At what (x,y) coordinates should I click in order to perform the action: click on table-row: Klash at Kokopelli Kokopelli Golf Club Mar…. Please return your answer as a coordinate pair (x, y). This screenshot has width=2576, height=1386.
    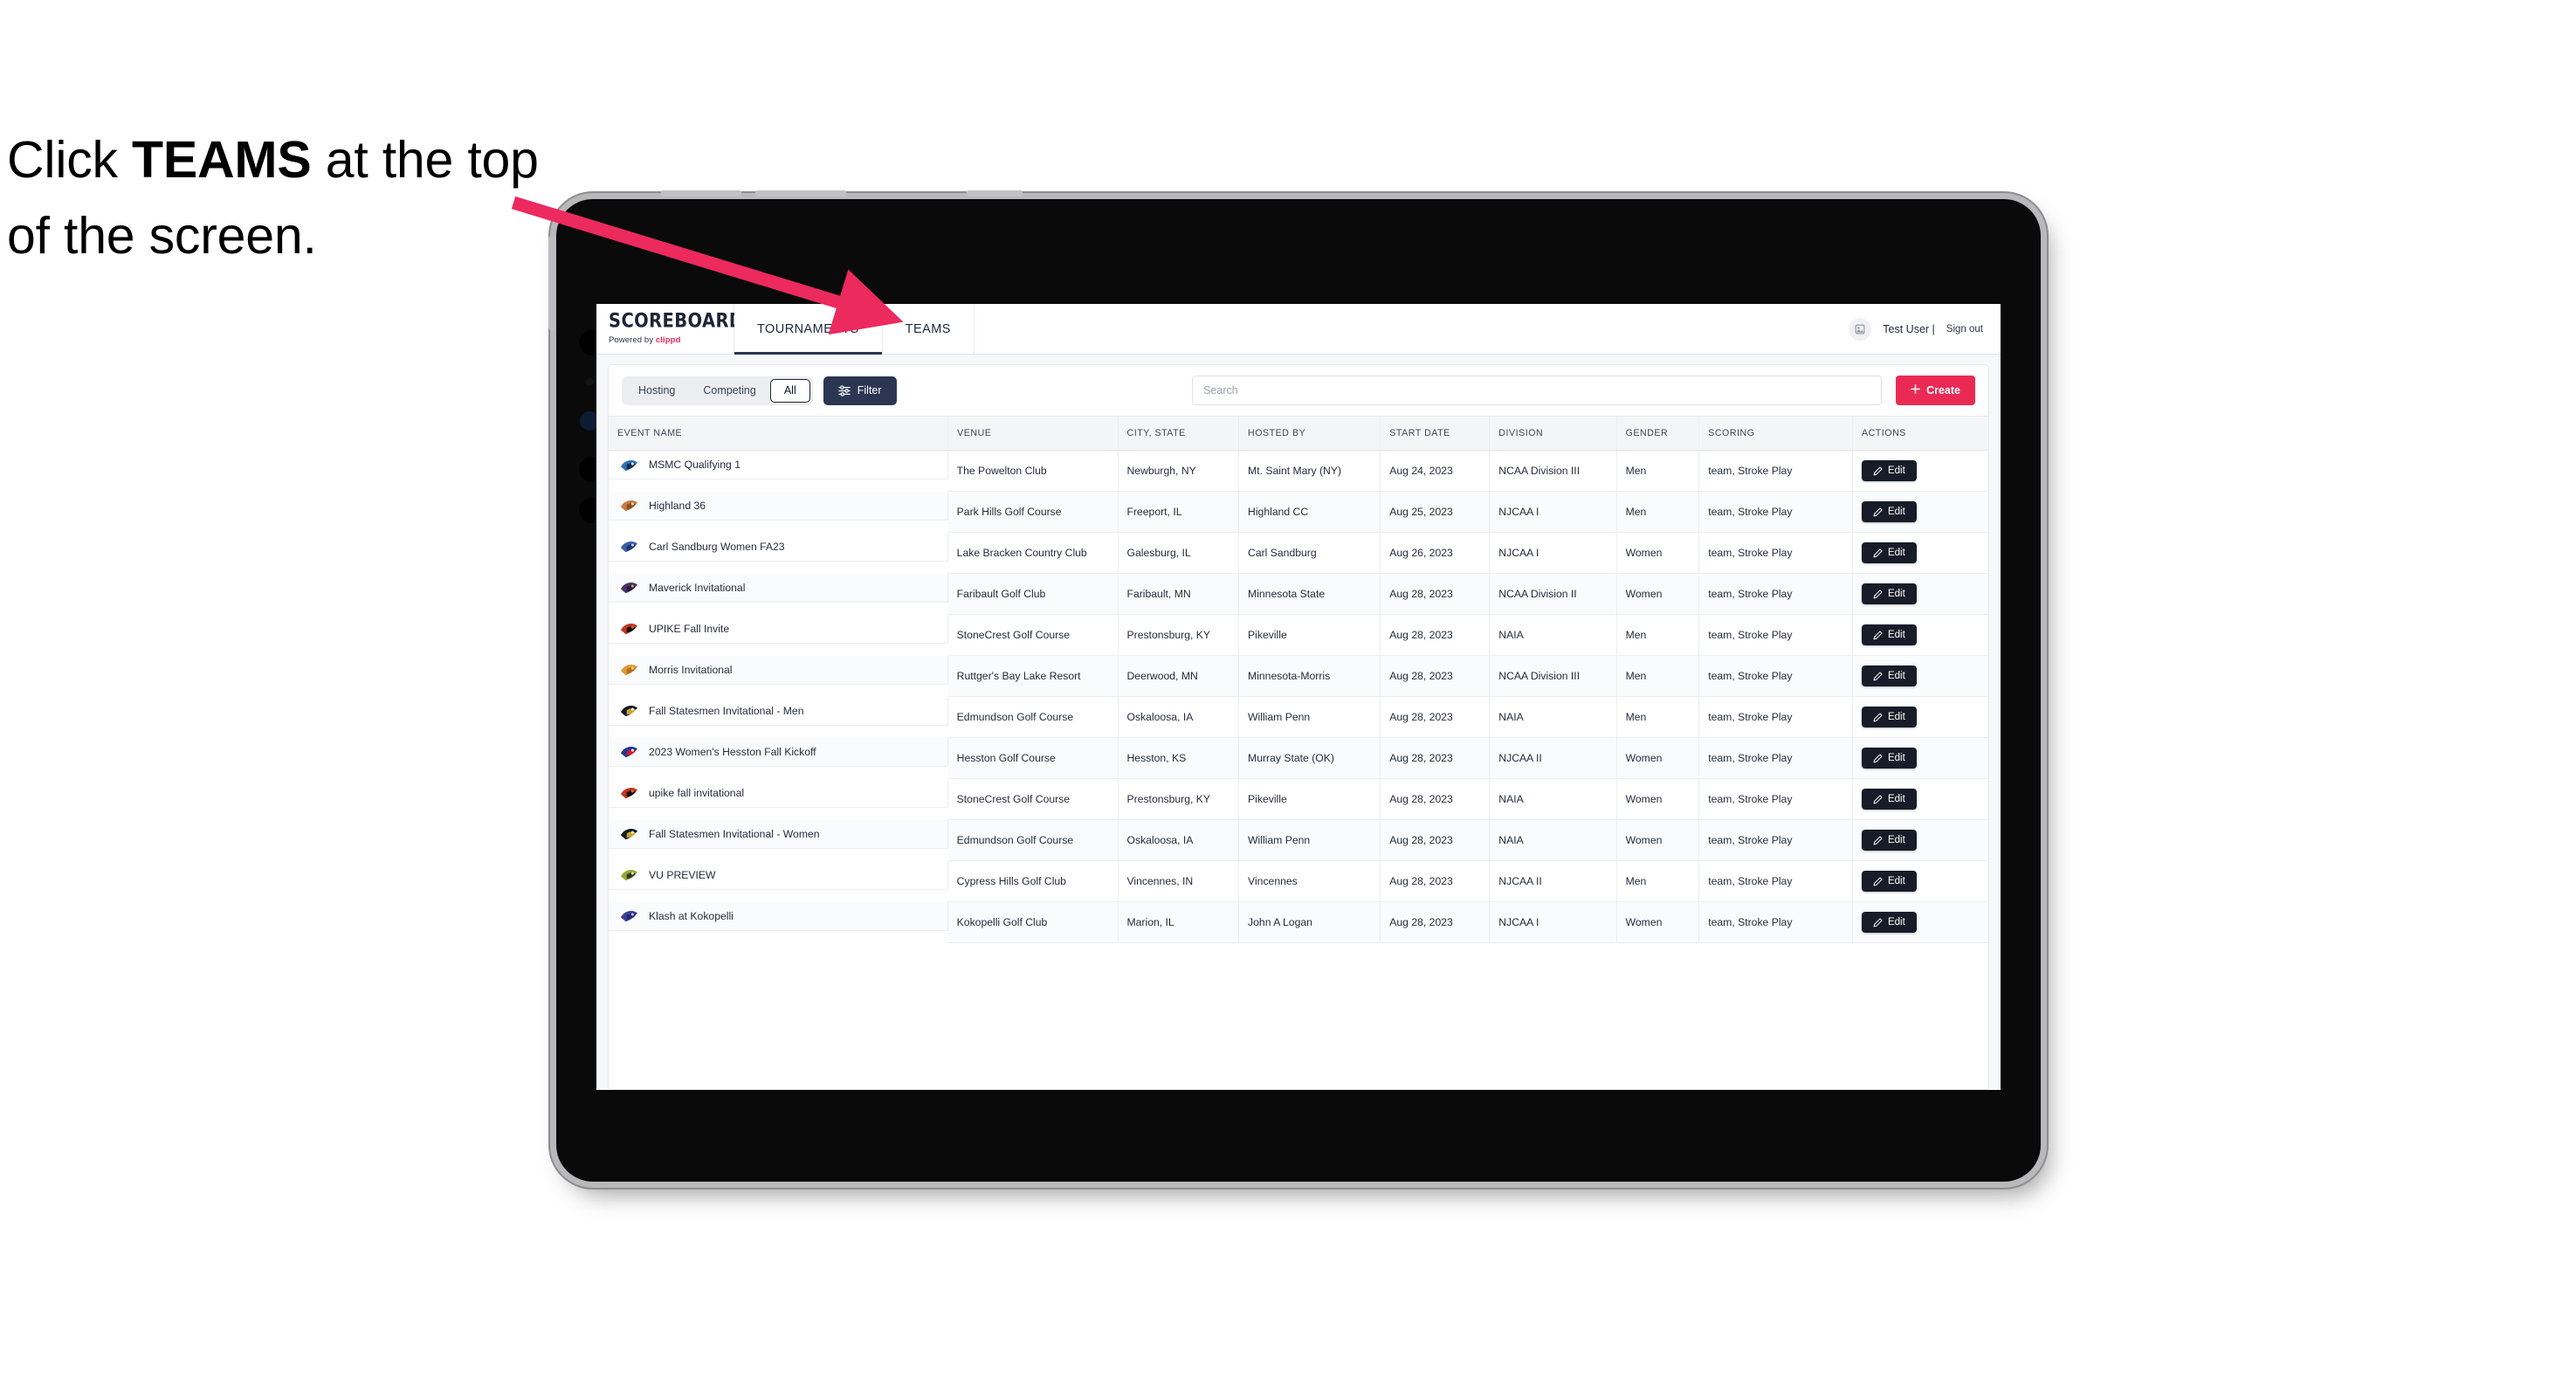
    Looking at the image, I should click on (1298, 922).